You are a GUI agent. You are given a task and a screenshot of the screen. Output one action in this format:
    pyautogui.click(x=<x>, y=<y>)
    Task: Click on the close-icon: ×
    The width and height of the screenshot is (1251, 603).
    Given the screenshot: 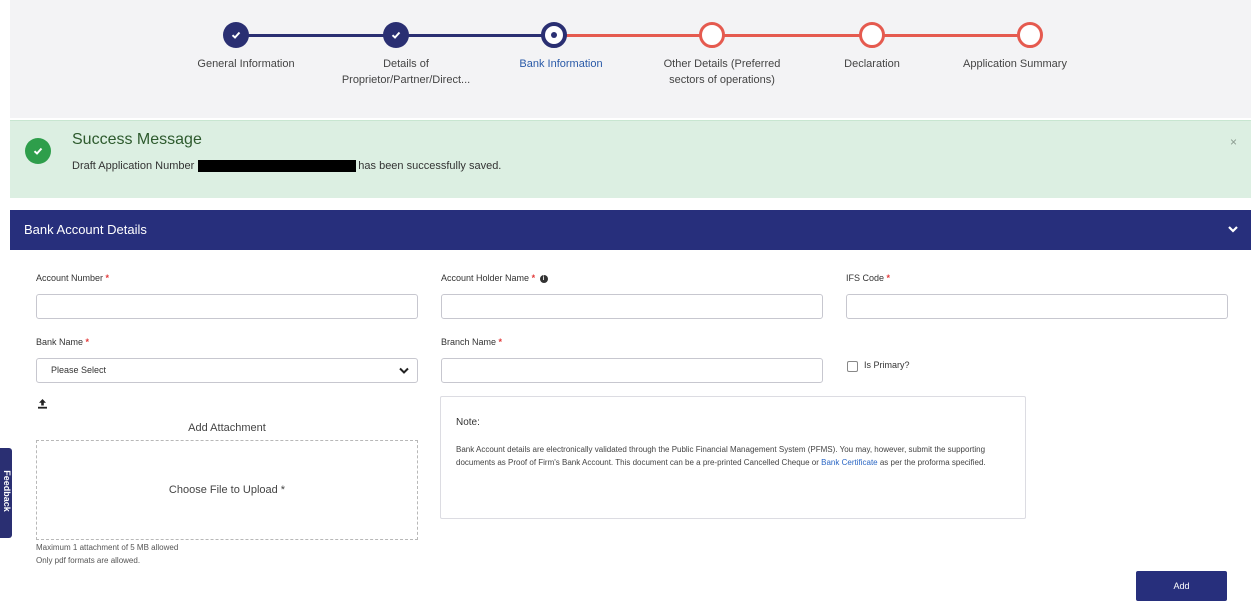 What is the action you would take?
    pyautogui.click(x=1233, y=142)
    